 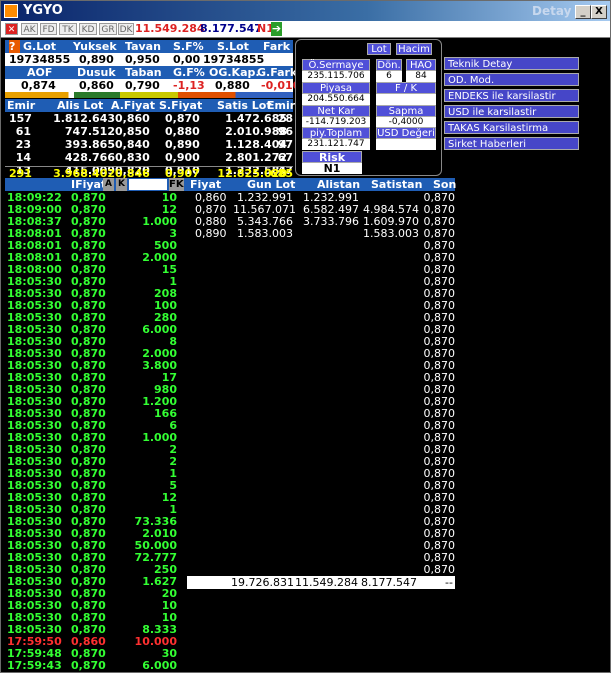 I want to click on price-table-header: Fiyat Gun Lot Alistan Satistan Son, so click(x=321, y=184).